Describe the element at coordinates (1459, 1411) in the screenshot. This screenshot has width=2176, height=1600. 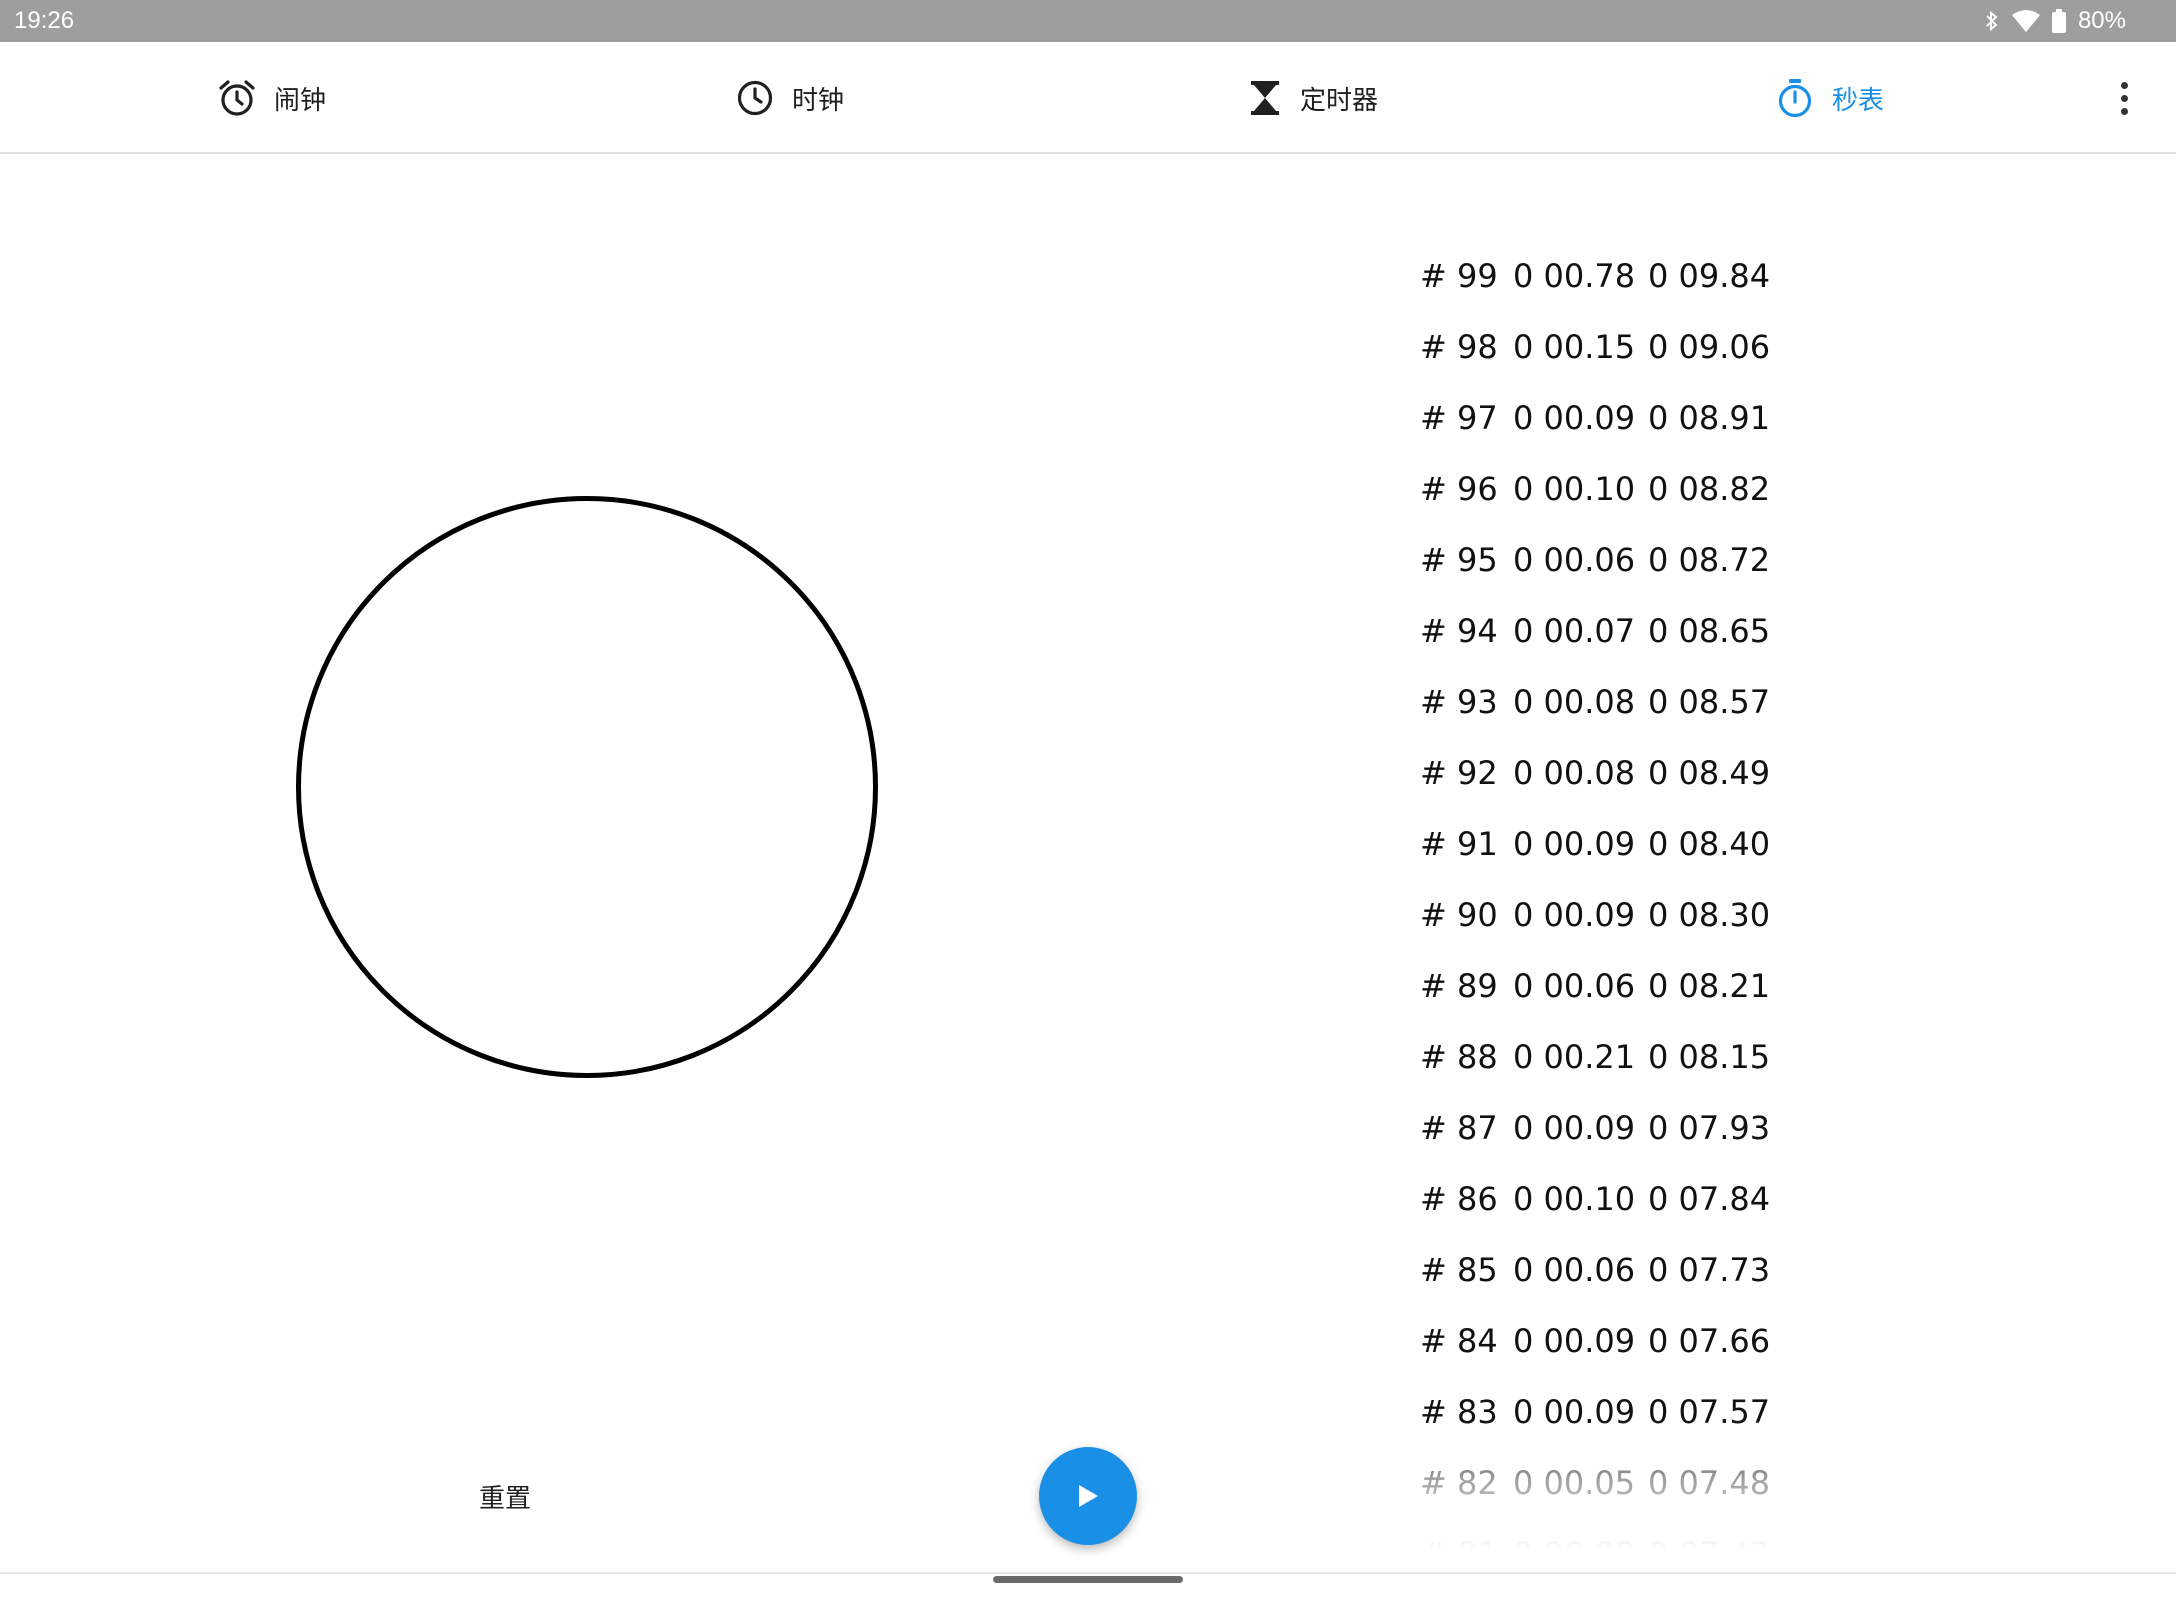
I see `lap-number: # 83` at that location.